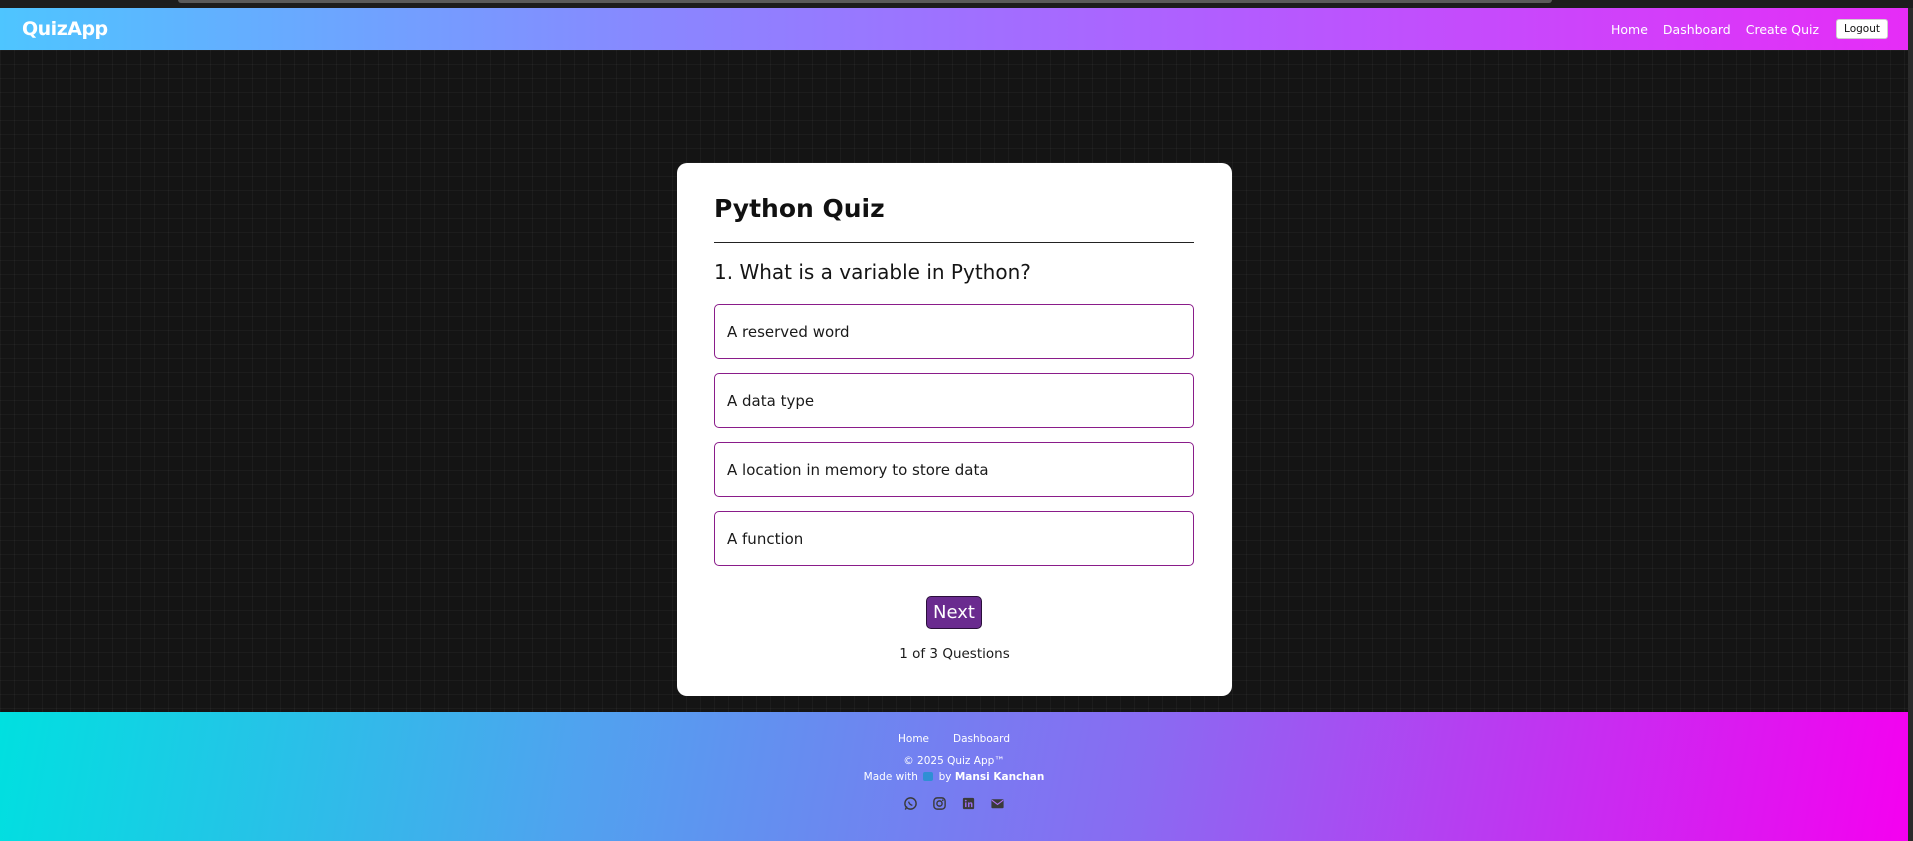  I want to click on footer-links: Home Dashboard, so click(954, 739).